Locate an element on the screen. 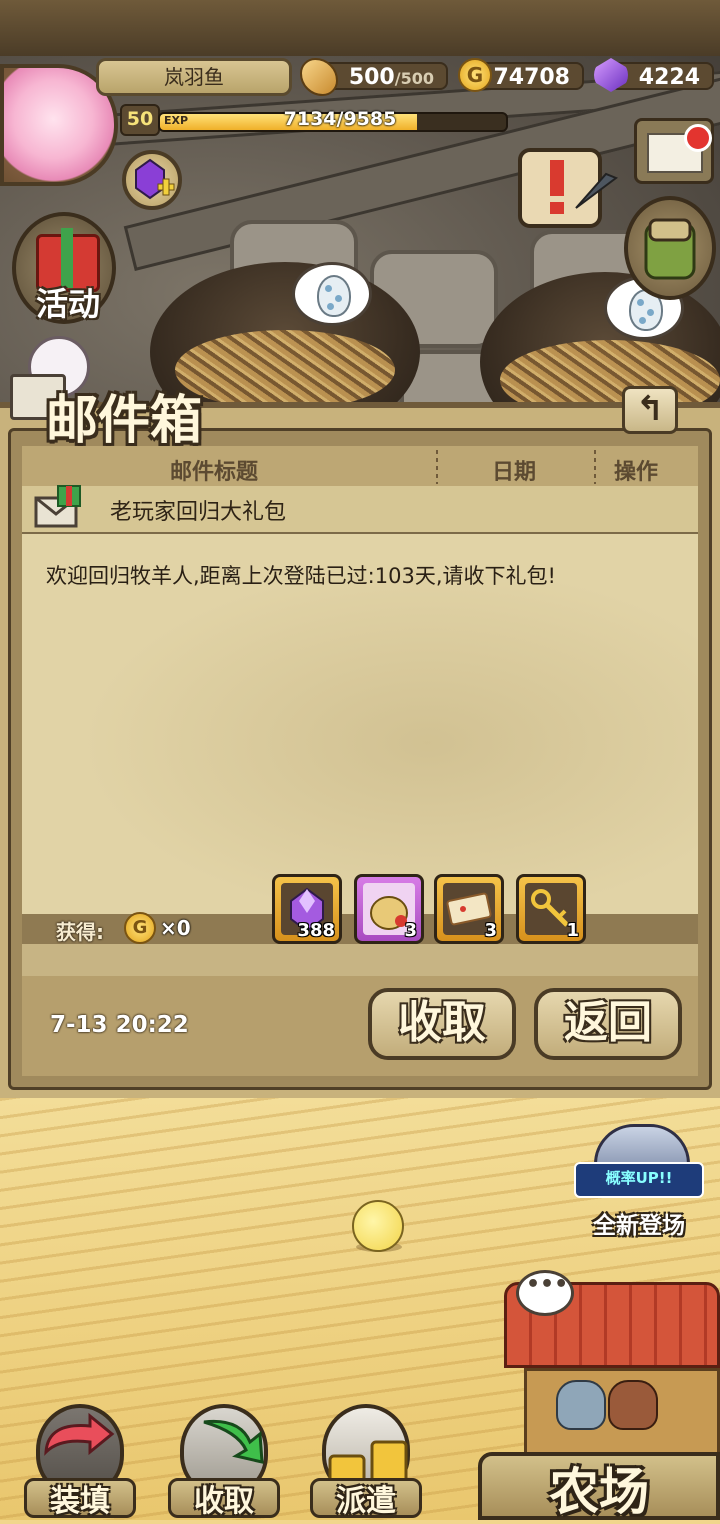 This screenshot has width=720, height=1524. egg-icon is located at coordinates (334, 296).